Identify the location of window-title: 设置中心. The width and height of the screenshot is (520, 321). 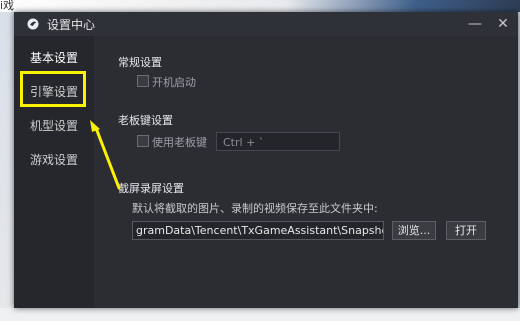
(71, 25).